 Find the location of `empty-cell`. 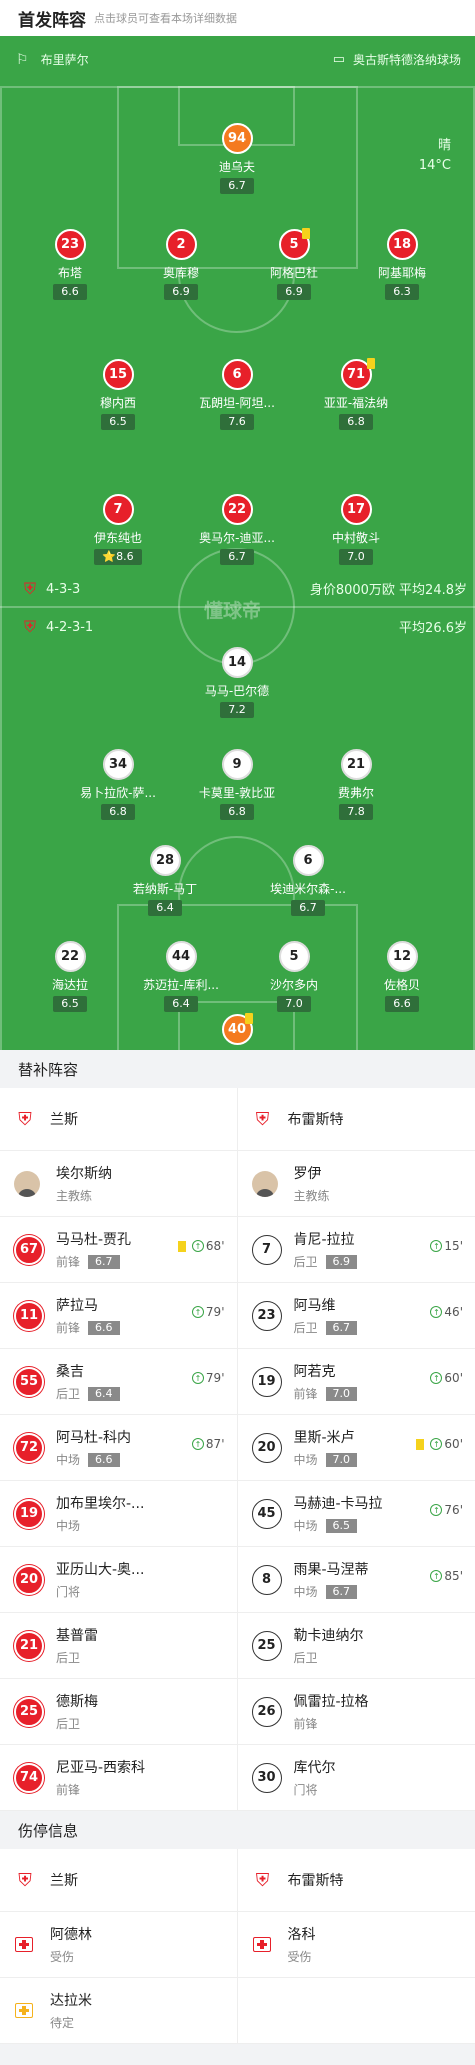

empty-cell is located at coordinates (356, 2010).